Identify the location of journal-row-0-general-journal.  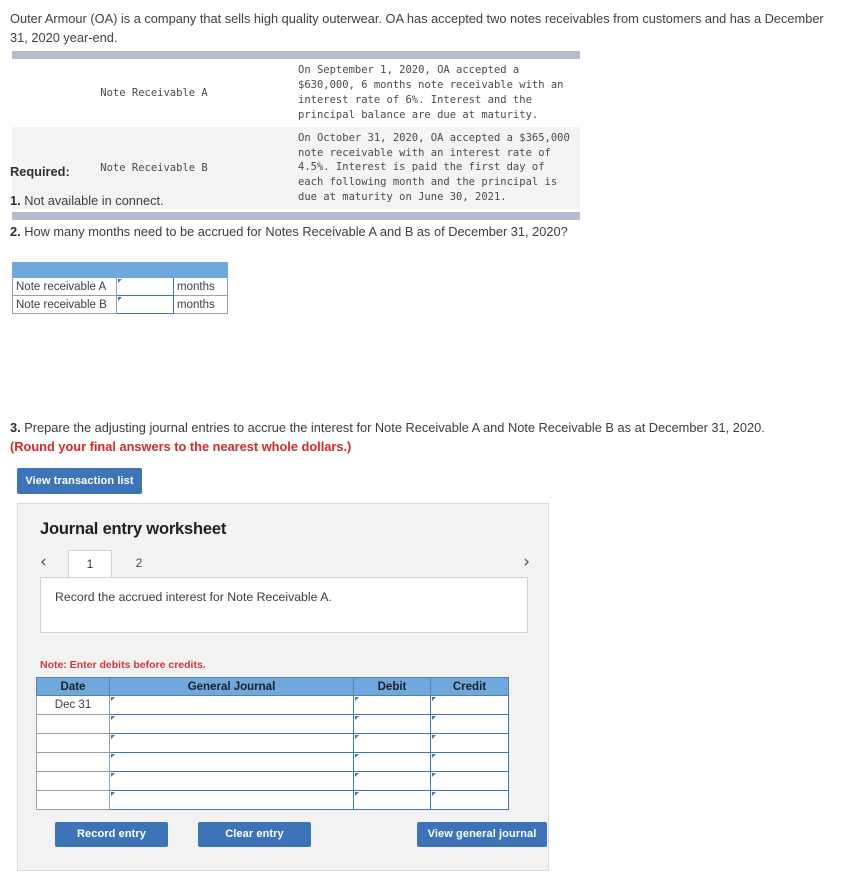
(231, 705).